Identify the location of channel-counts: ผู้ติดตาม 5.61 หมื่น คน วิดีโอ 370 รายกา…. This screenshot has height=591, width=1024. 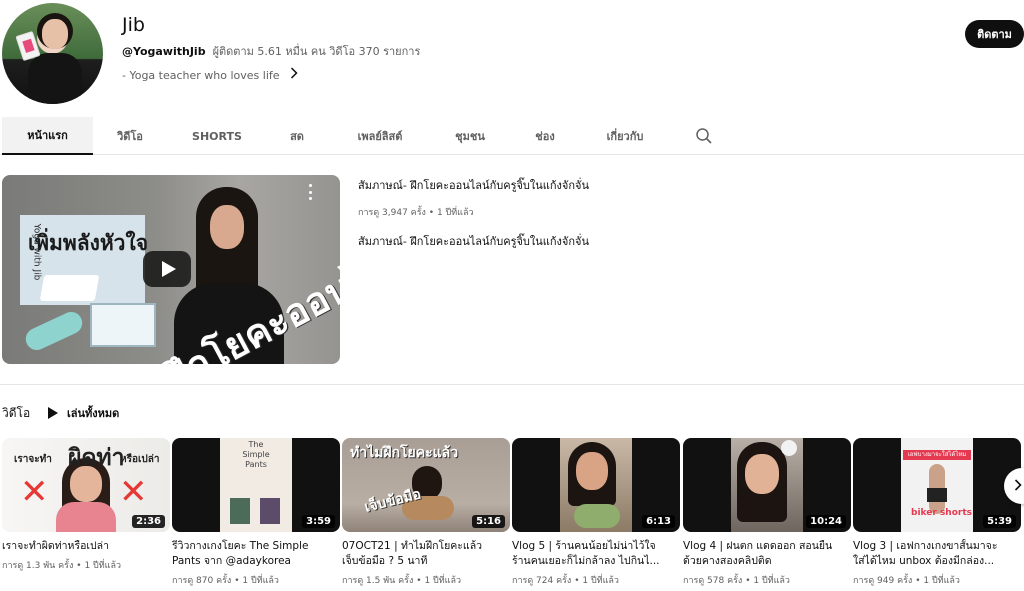
(316, 51).